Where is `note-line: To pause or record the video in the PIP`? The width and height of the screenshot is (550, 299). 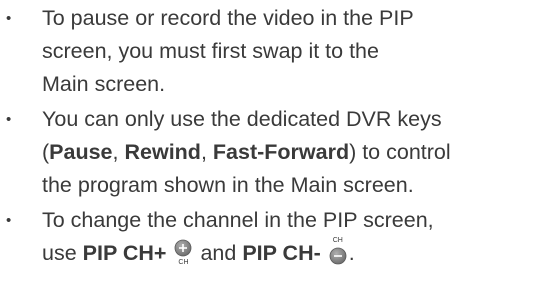 note-line: To pause or record the video in the PIP is located at coordinates (228, 18).